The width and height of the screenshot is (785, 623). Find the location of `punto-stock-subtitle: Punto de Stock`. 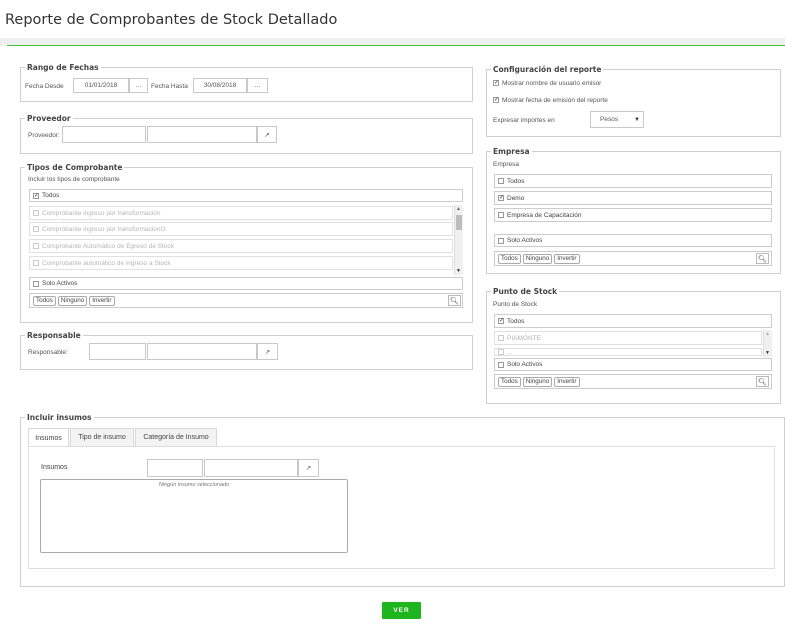

punto-stock-subtitle: Punto de Stock is located at coordinates (515, 304).